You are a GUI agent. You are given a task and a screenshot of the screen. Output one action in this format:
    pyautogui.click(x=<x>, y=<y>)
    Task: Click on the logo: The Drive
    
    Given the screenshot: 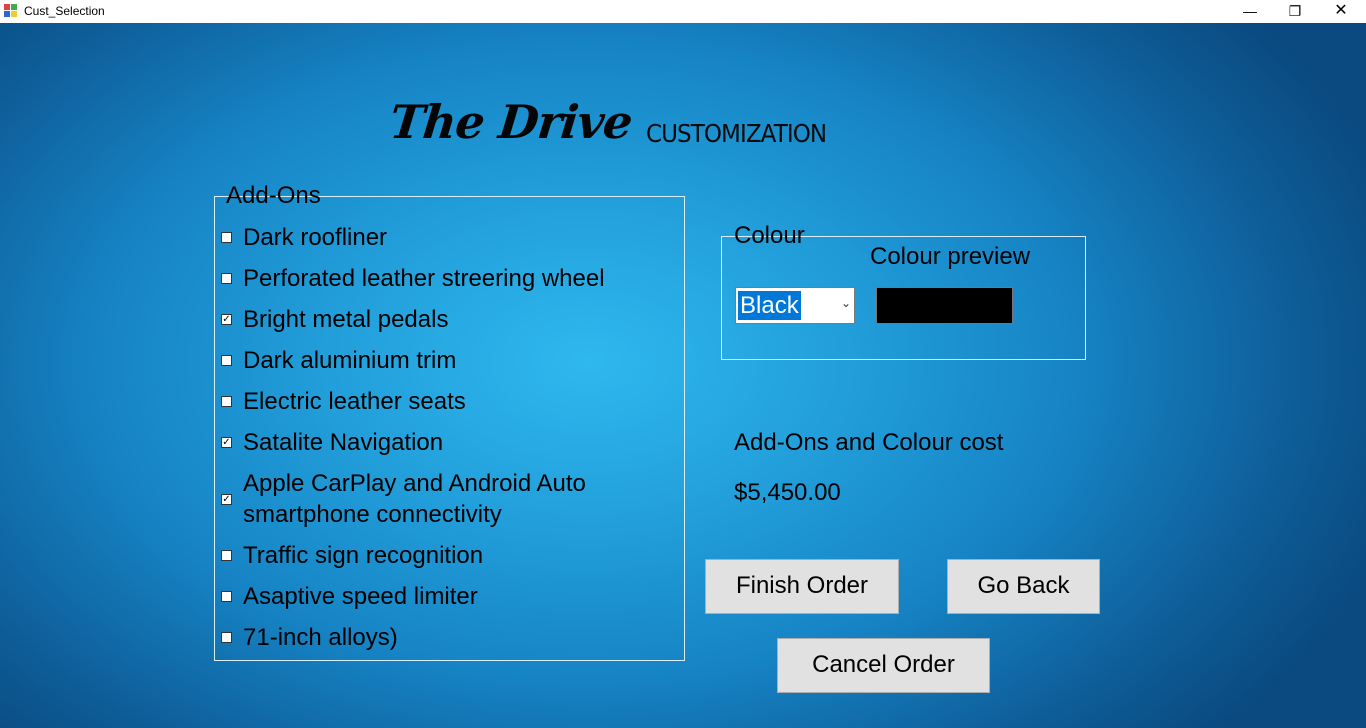 What is the action you would take?
    pyautogui.click(x=511, y=122)
    